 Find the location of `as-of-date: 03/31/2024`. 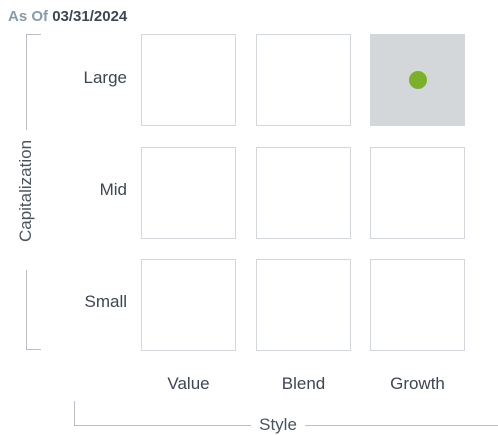

as-of-date: 03/31/2024 is located at coordinates (90, 16).